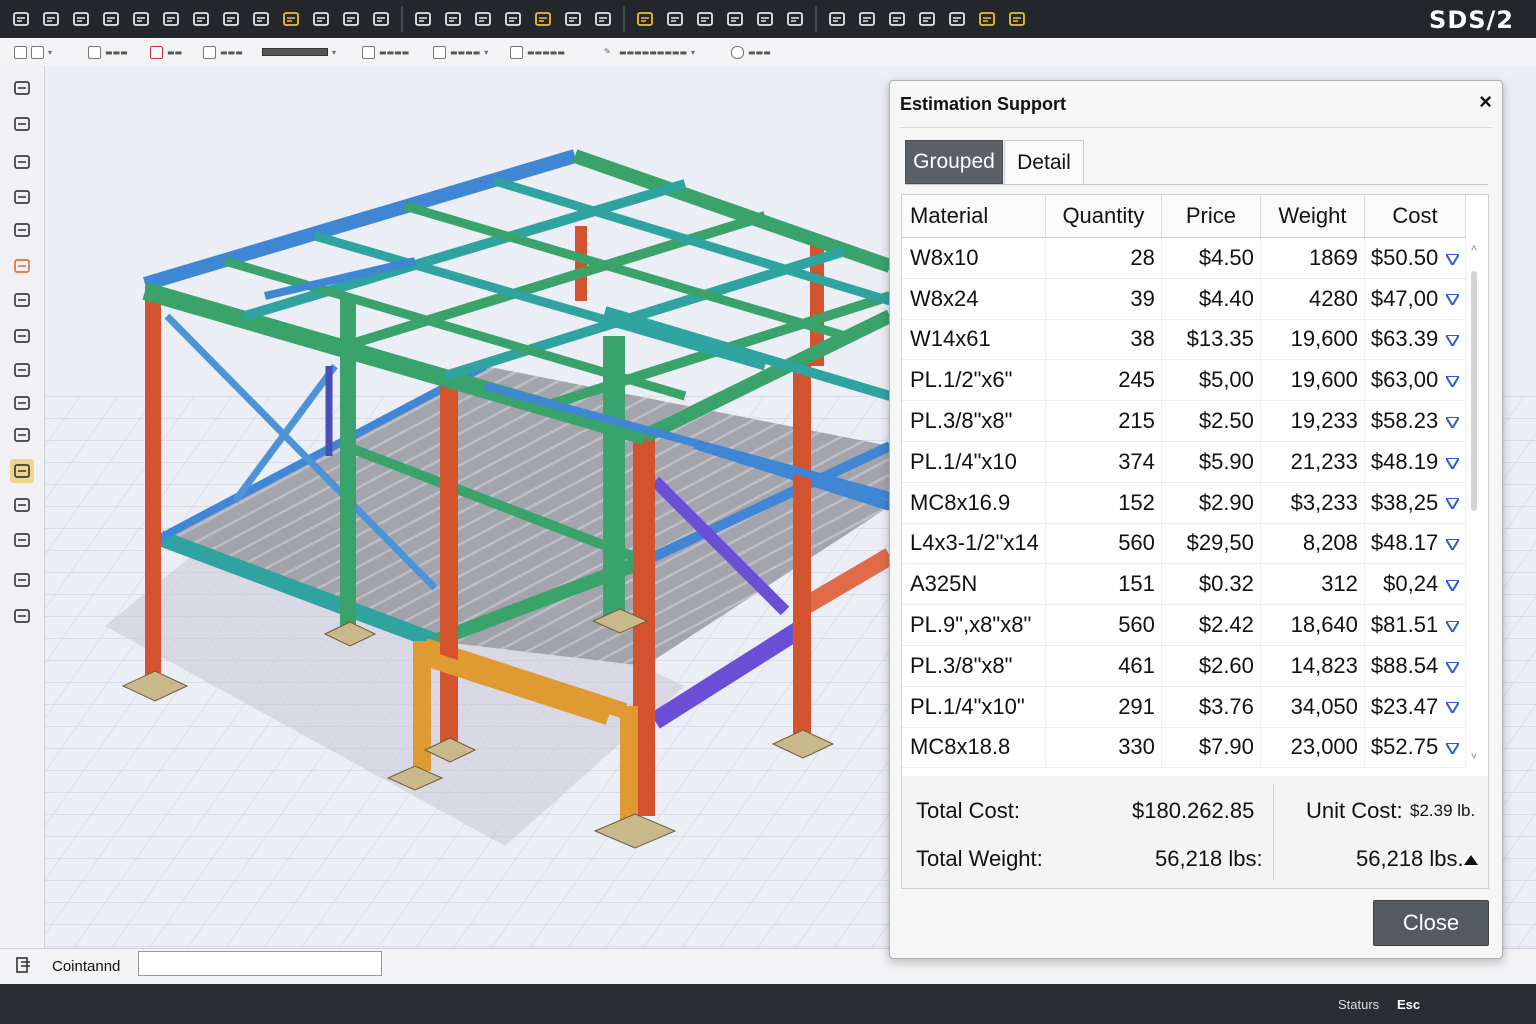  Describe the element at coordinates (1184, 462) in the screenshot. I see `table-row: PL.1/4"x10 374 $5.90 21,233 $48.19` at that location.